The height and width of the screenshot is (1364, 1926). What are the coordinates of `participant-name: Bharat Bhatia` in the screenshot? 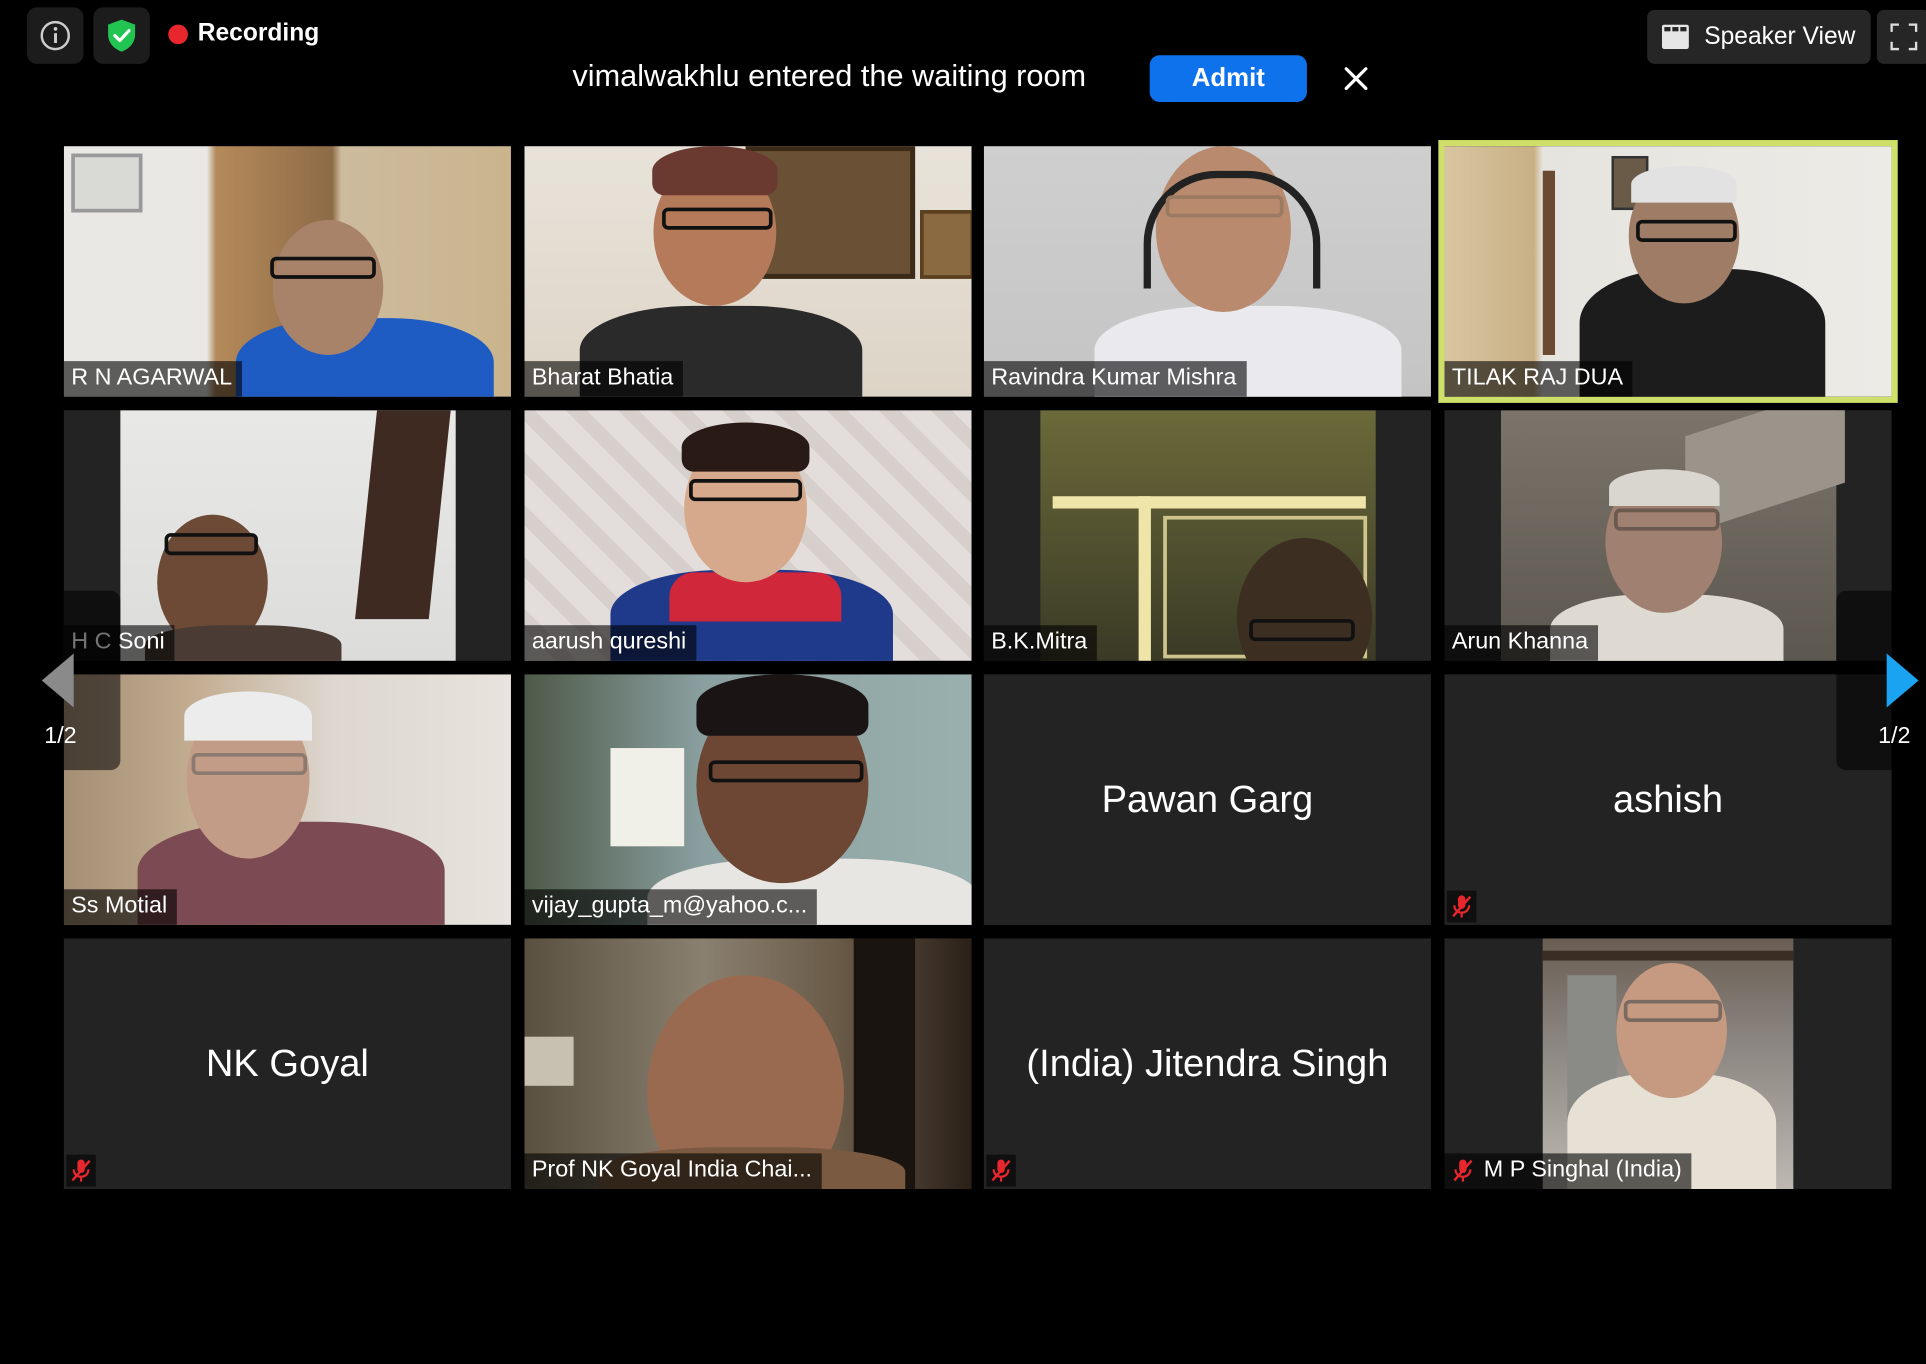 It's located at (604, 379).